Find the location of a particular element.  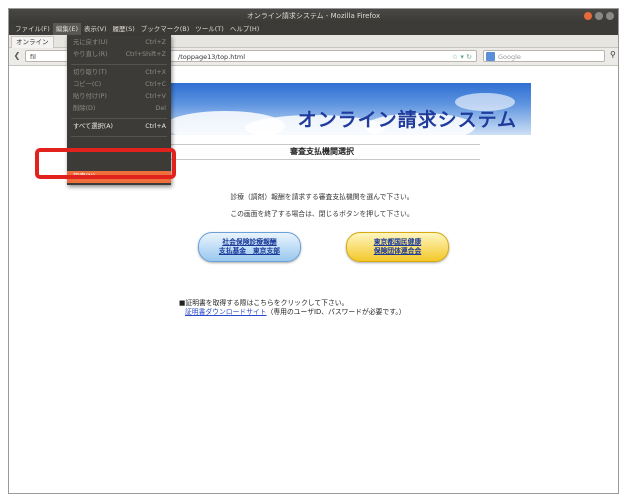

banner-title: オンライン請求システム is located at coordinates (407, 120).